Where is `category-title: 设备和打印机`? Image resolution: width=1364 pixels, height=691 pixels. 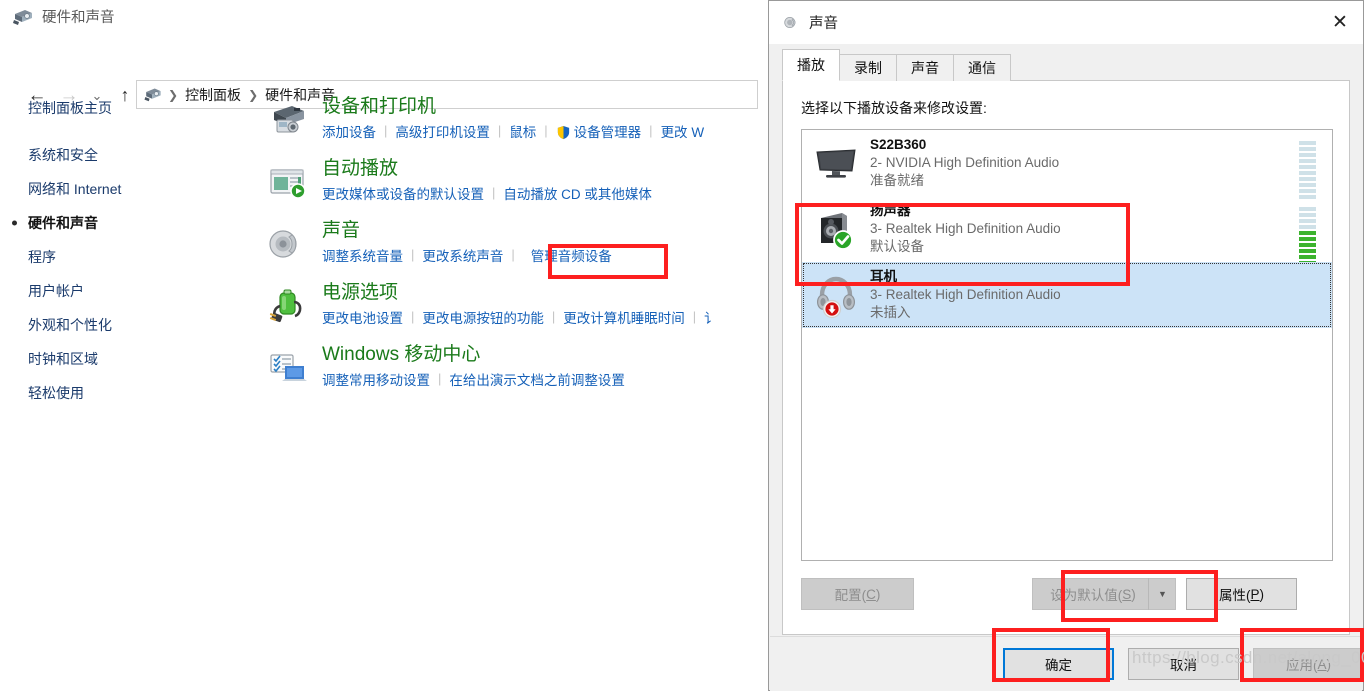
category-title: 设备和打印机 is located at coordinates (544, 107).